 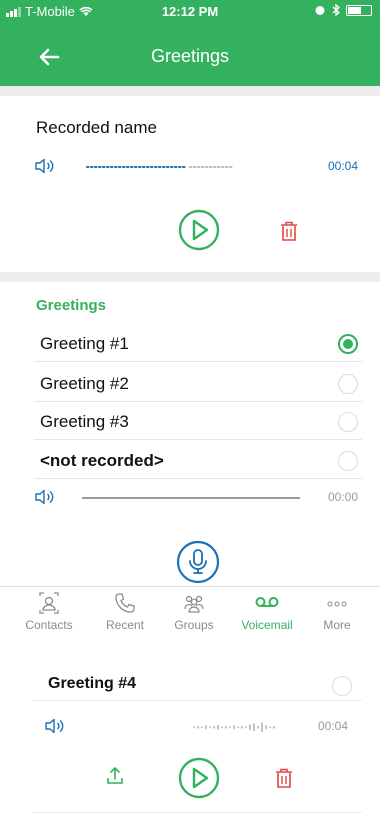 What do you see at coordinates (194, 604) in the screenshot?
I see `groups-icon` at bounding box center [194, 604].